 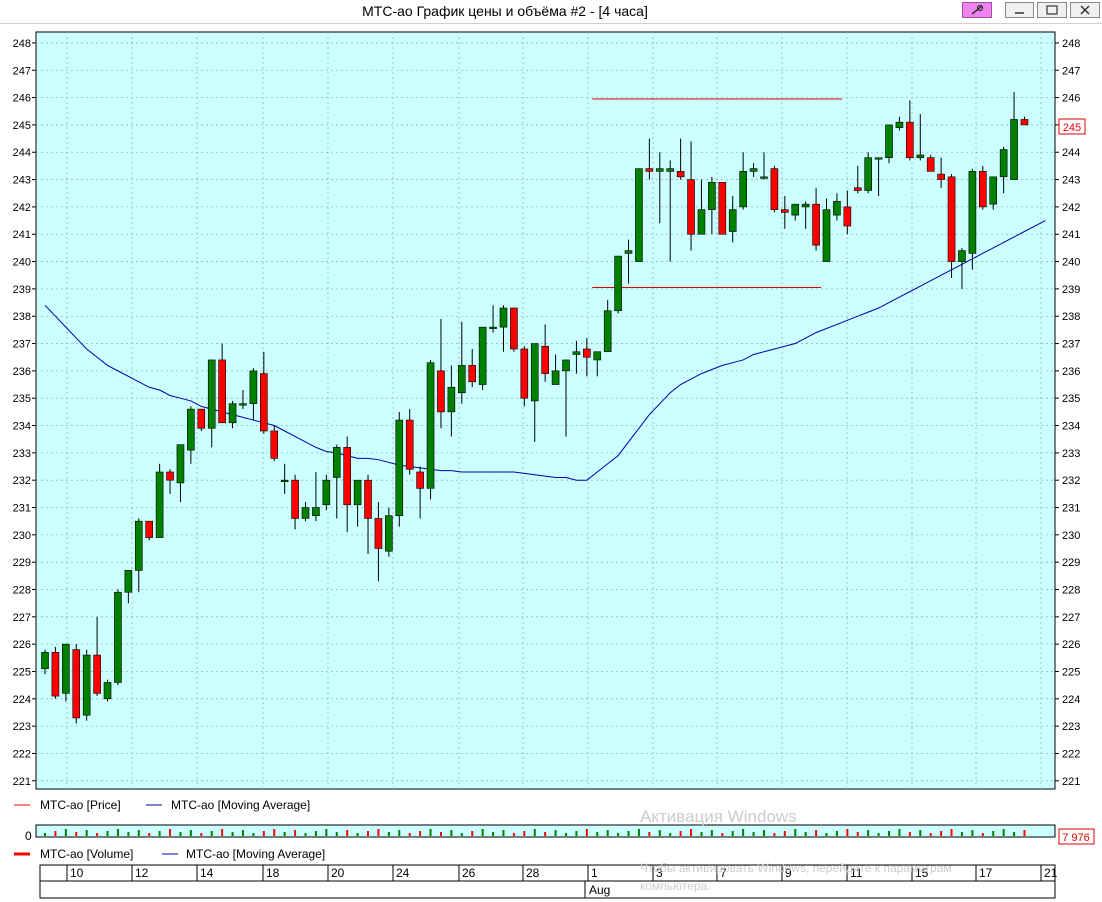 I want to click on y-tick-label-left: 235, so click(x=22, y=399).